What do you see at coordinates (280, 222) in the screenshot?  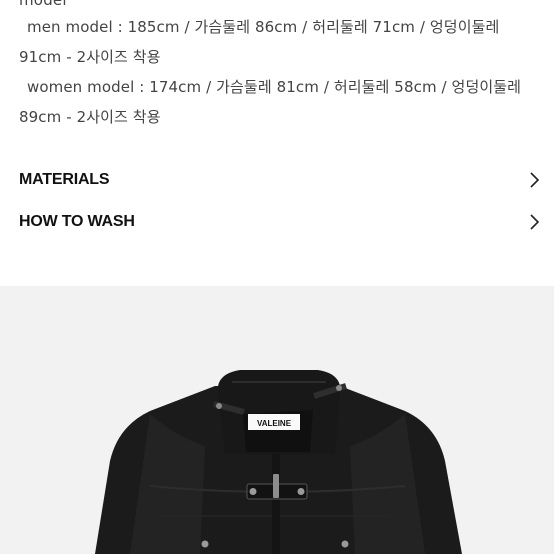 I see `how-to-wash-accordion: HOW TO WASH` at bounding box center [280, 222].